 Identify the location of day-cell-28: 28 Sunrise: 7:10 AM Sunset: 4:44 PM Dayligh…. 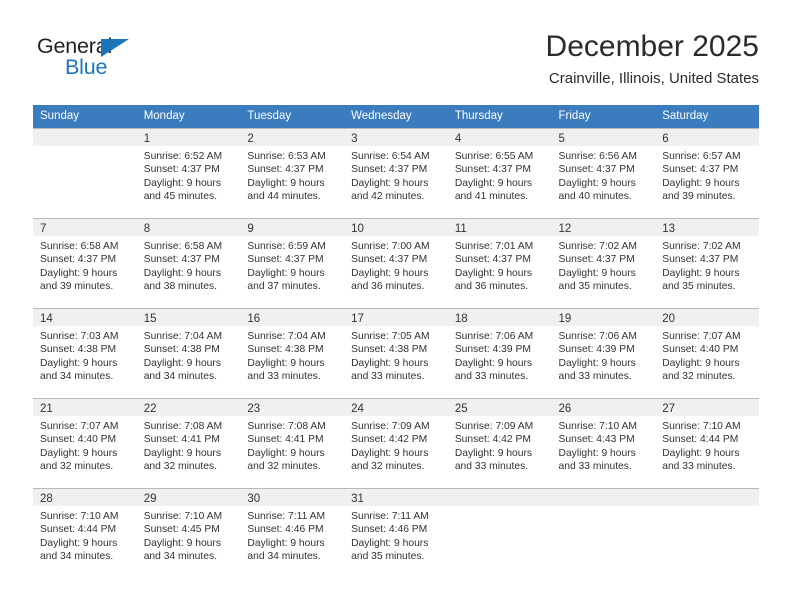
(85, 533).